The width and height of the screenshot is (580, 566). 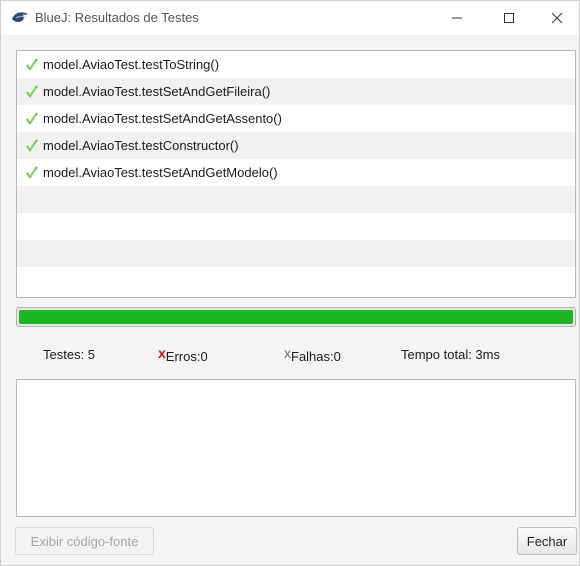 I want to click on list-item: model.AviaoTest.testSetAndGetFileira(), so click(x=296, y=91).